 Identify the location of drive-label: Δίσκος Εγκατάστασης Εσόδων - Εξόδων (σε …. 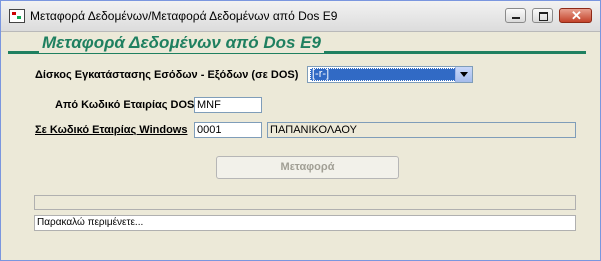
(167, 75).